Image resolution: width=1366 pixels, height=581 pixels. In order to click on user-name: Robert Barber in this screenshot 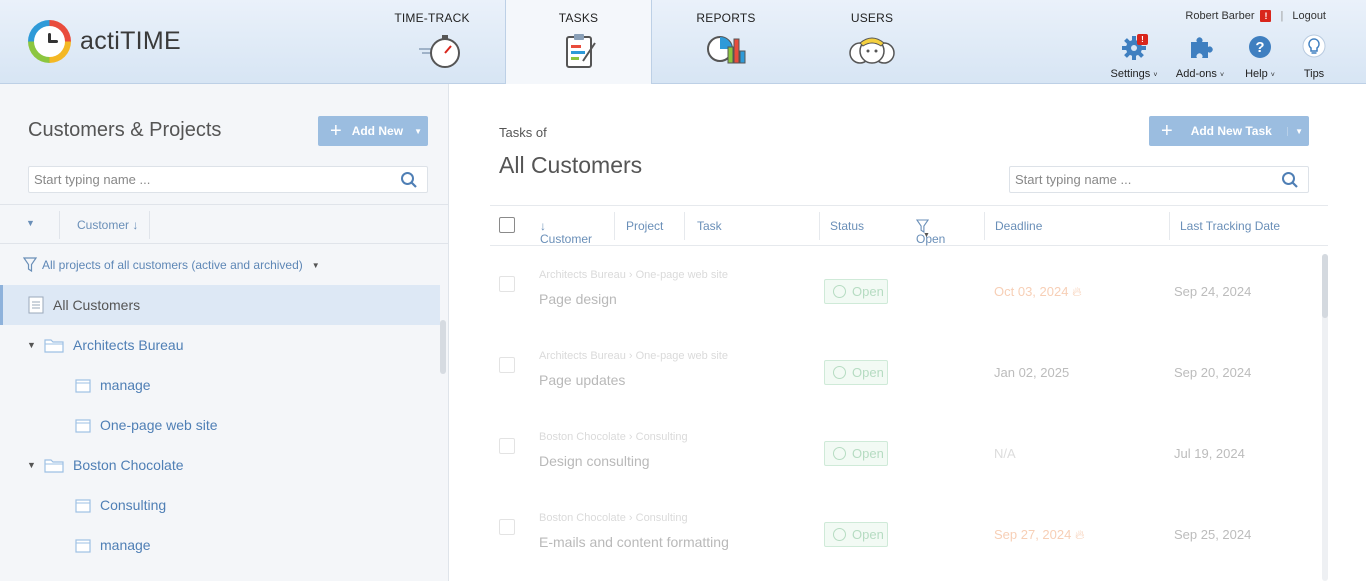, I will do `click(1219, 16)`.